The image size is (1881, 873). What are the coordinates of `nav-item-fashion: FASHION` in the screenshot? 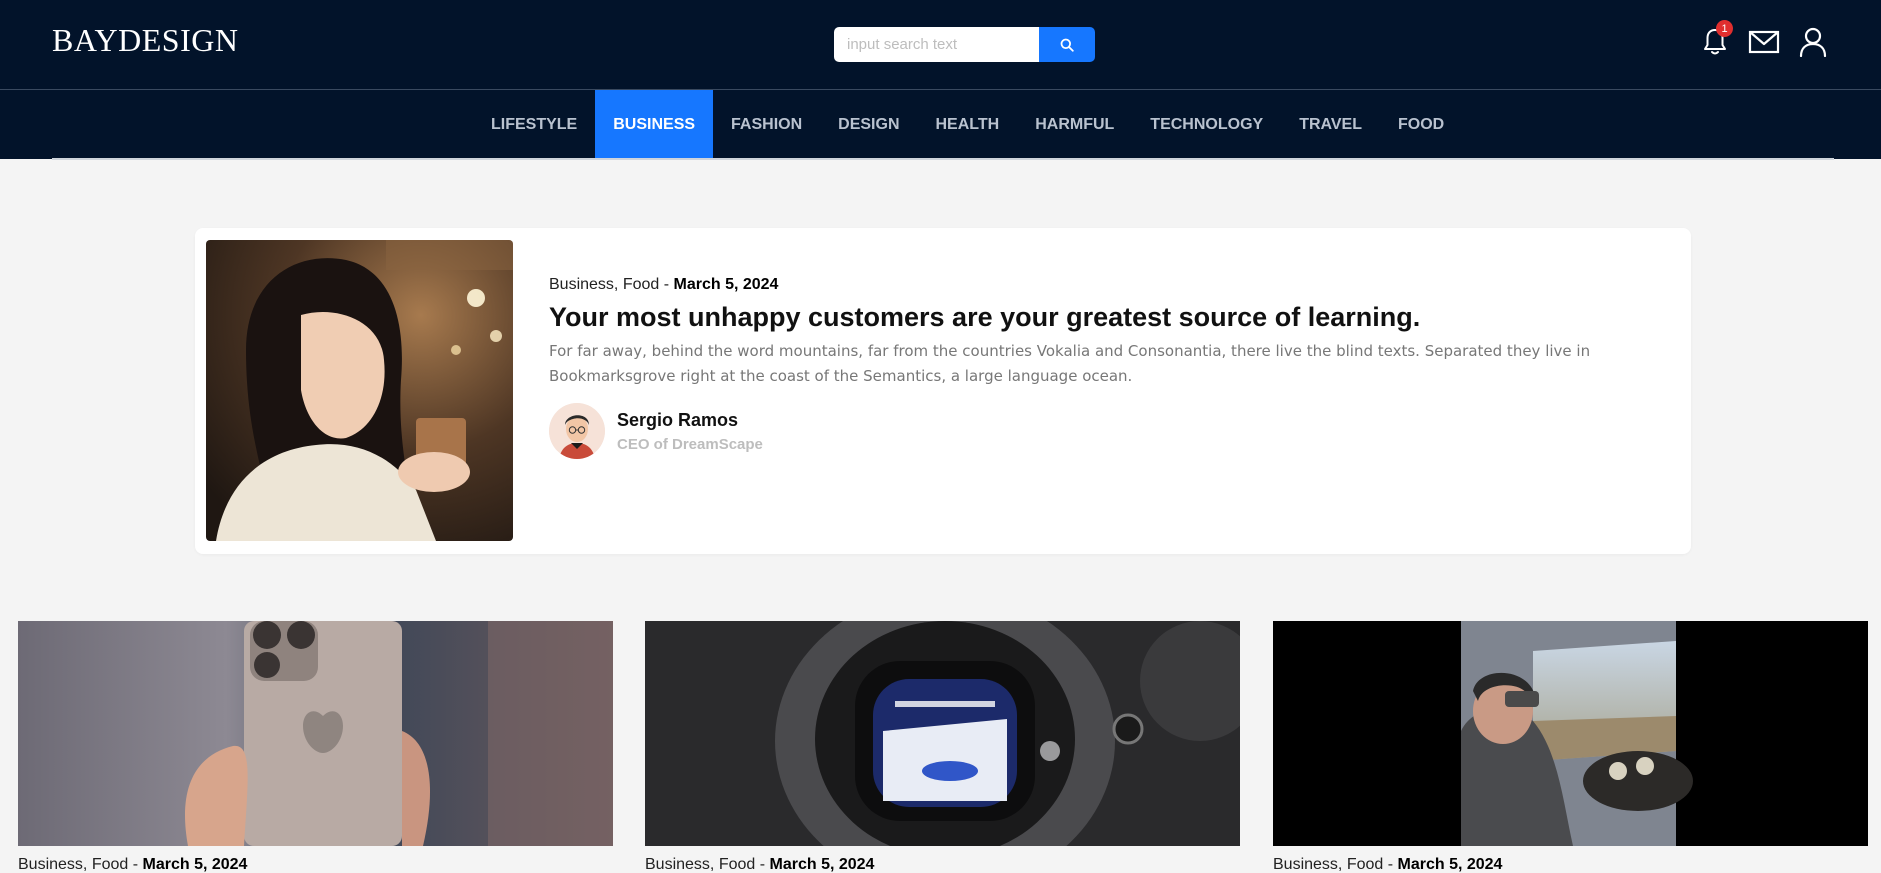 It's located at (766, 124).